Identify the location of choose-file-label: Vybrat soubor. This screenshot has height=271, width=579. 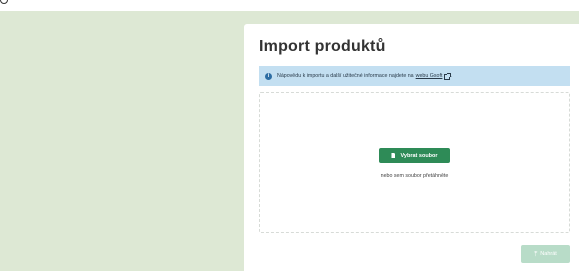
(419, 155).